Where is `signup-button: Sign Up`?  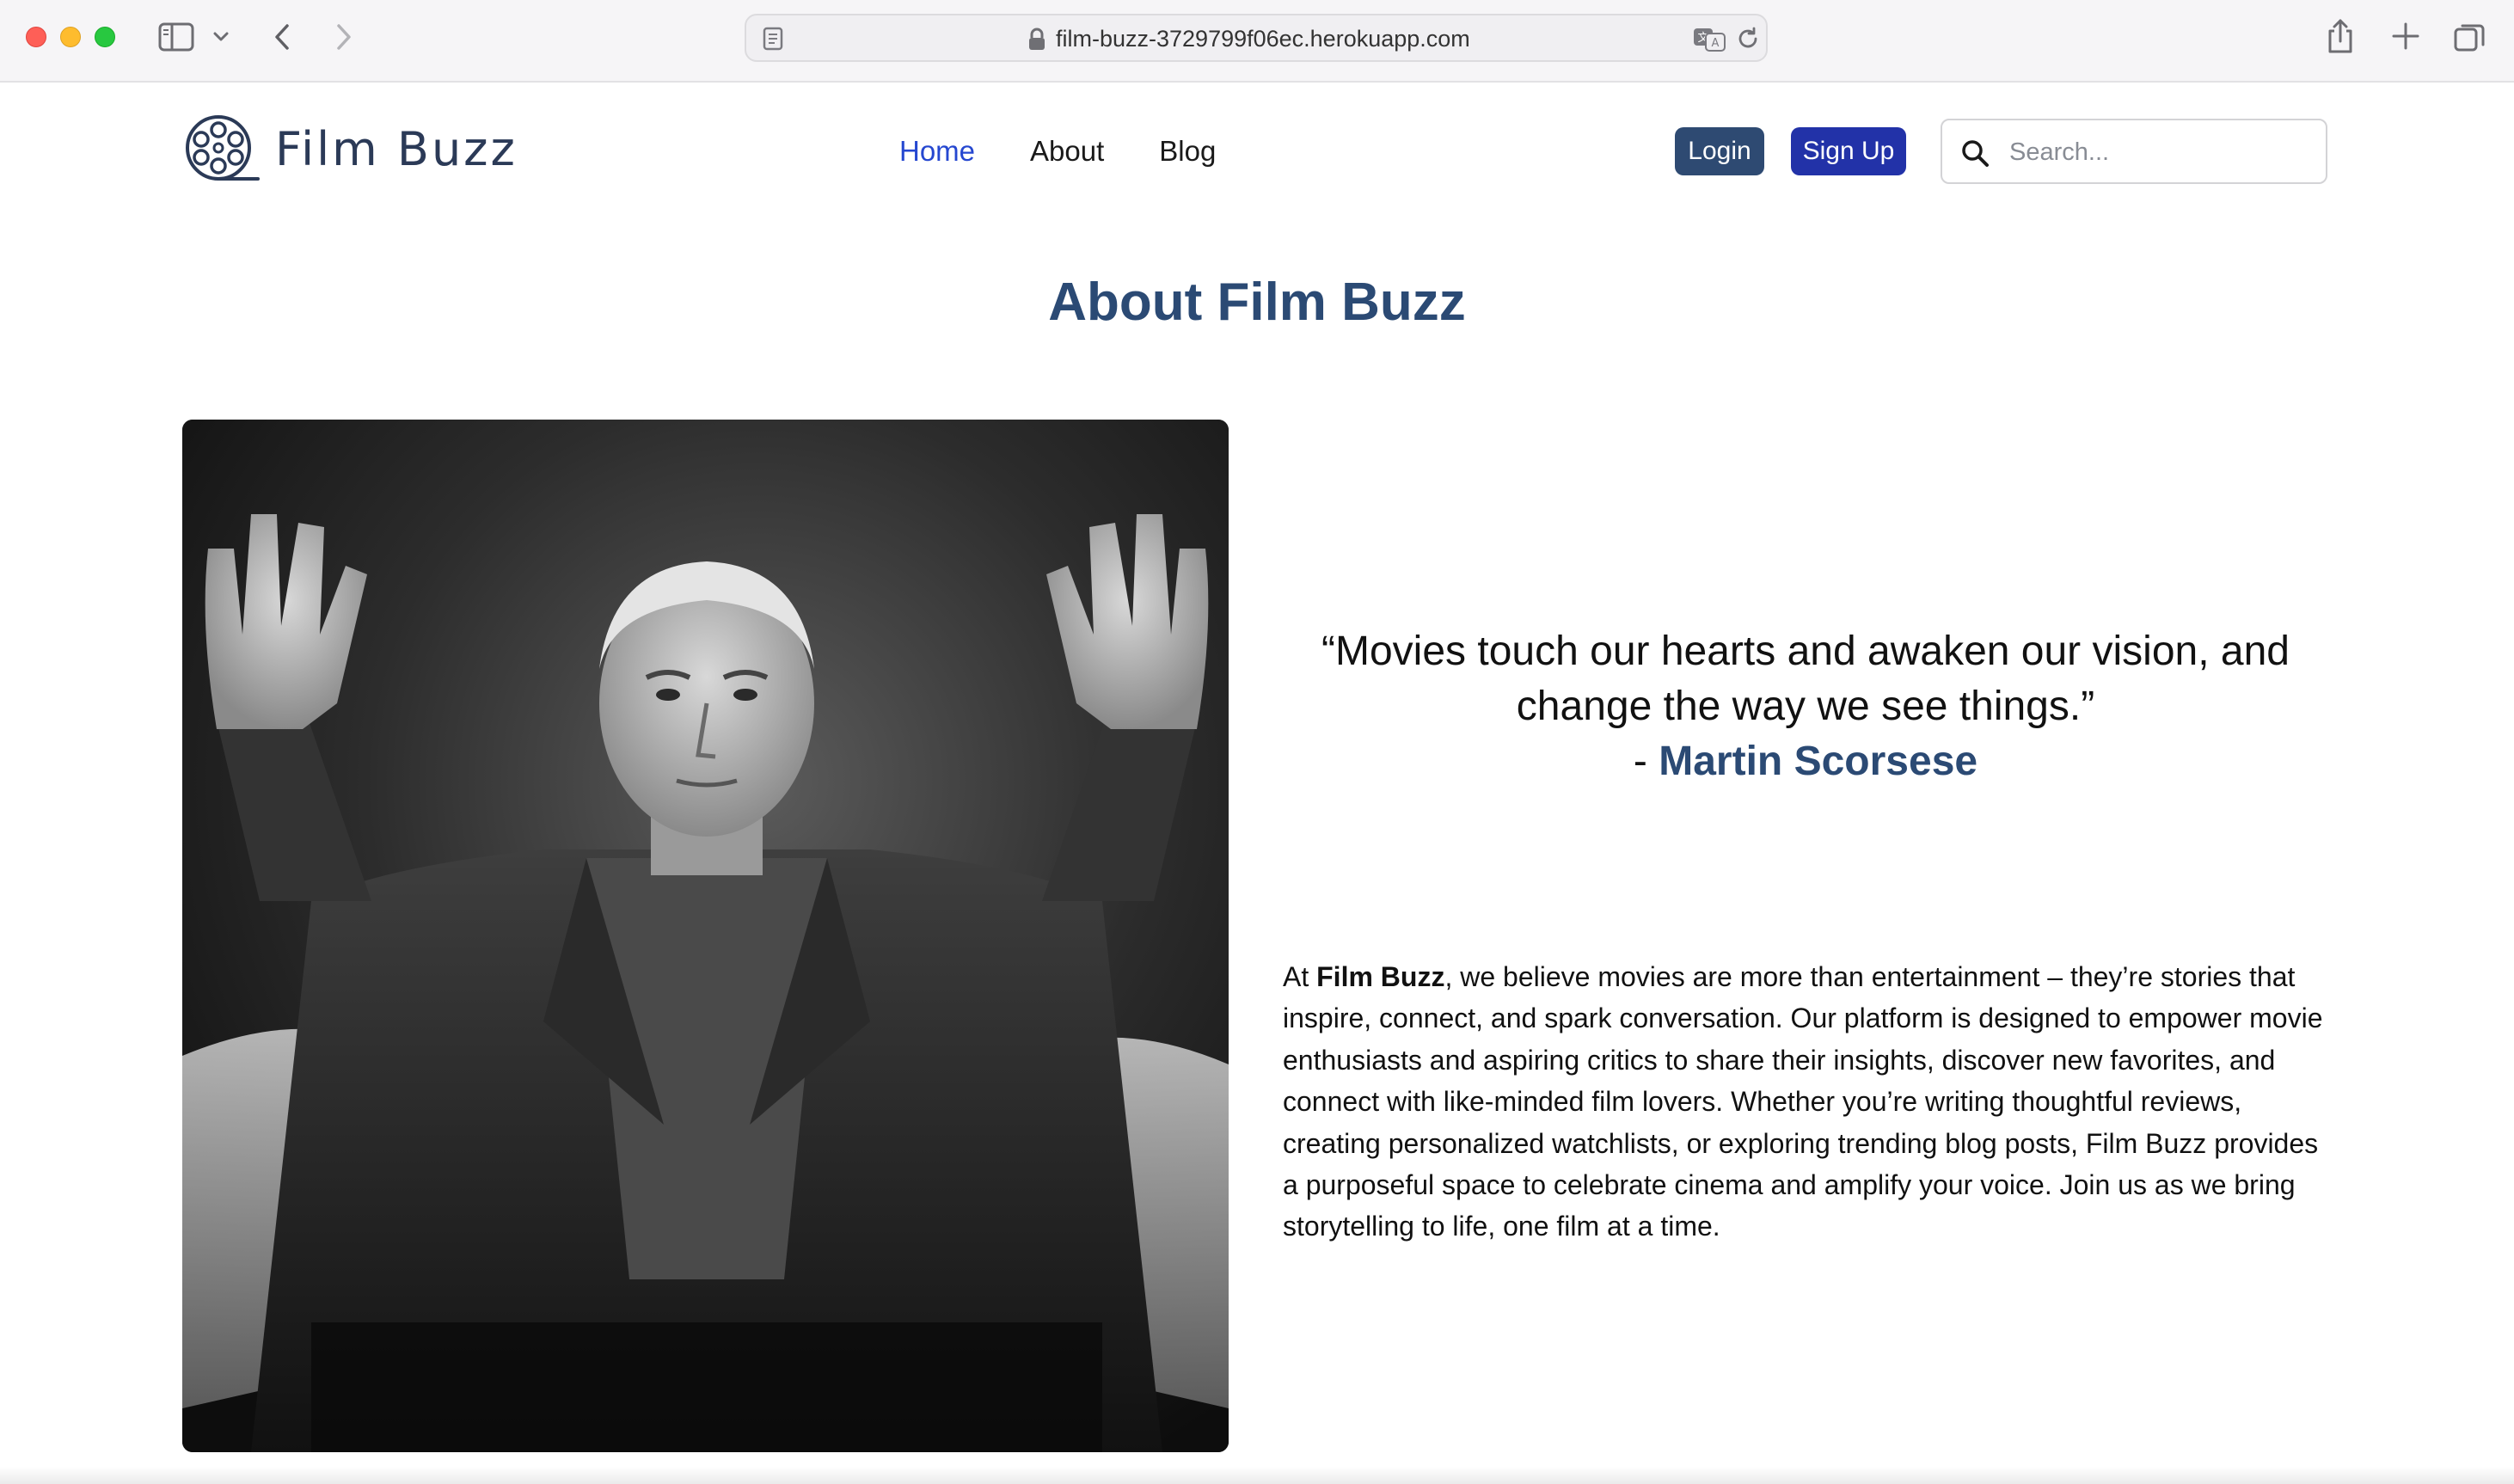
signup-button: Sign Up is located at coordinates (1848, 151).